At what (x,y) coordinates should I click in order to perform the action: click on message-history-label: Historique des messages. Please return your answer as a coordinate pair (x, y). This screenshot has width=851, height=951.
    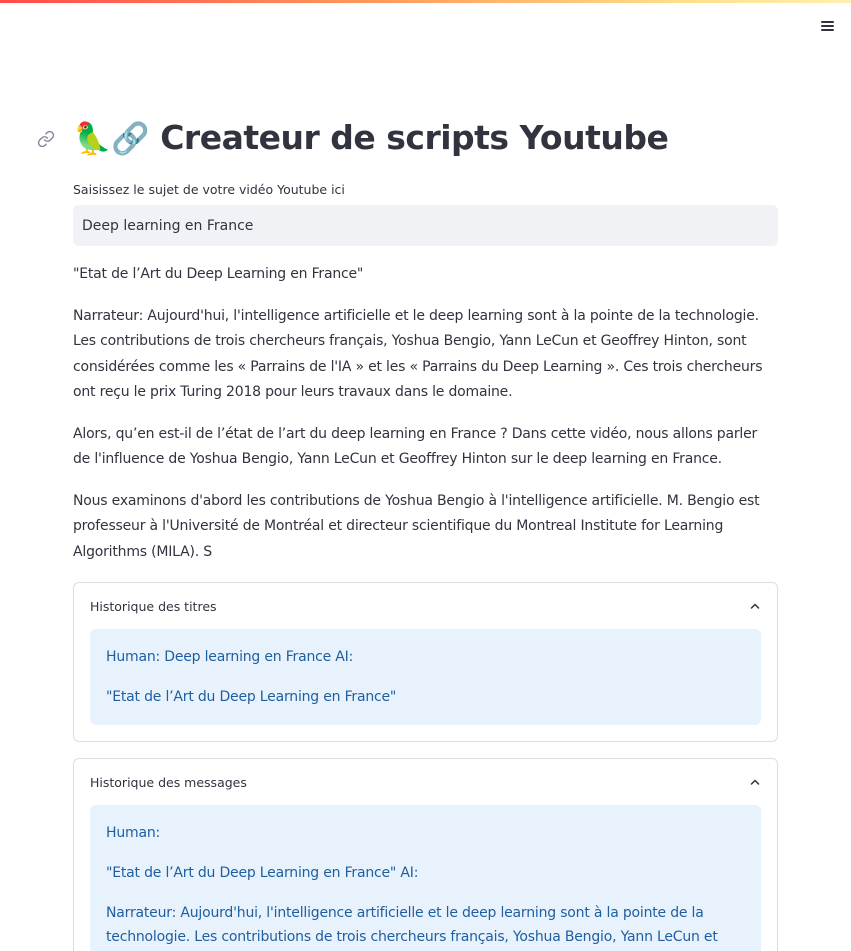
    Looking at the image, I should click on (168, 782).